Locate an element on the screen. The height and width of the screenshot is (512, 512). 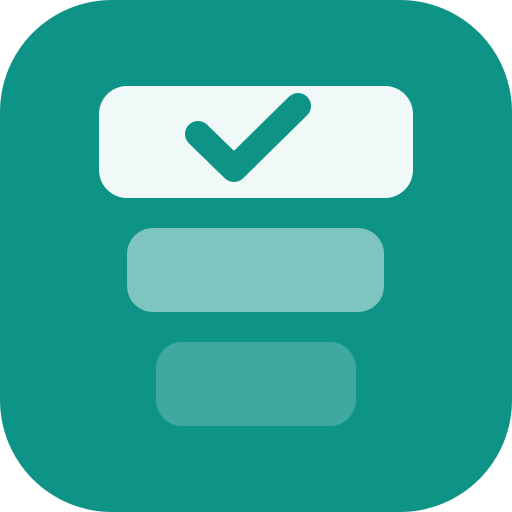
checked-item-bar is located at coordinates (256, 142).